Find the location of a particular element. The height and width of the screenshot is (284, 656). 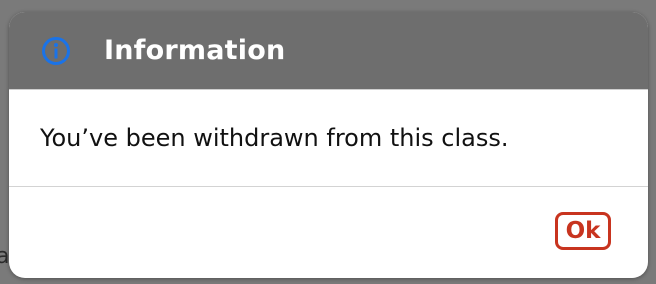

dialog-title: Information is located at coordinates (195, 50).